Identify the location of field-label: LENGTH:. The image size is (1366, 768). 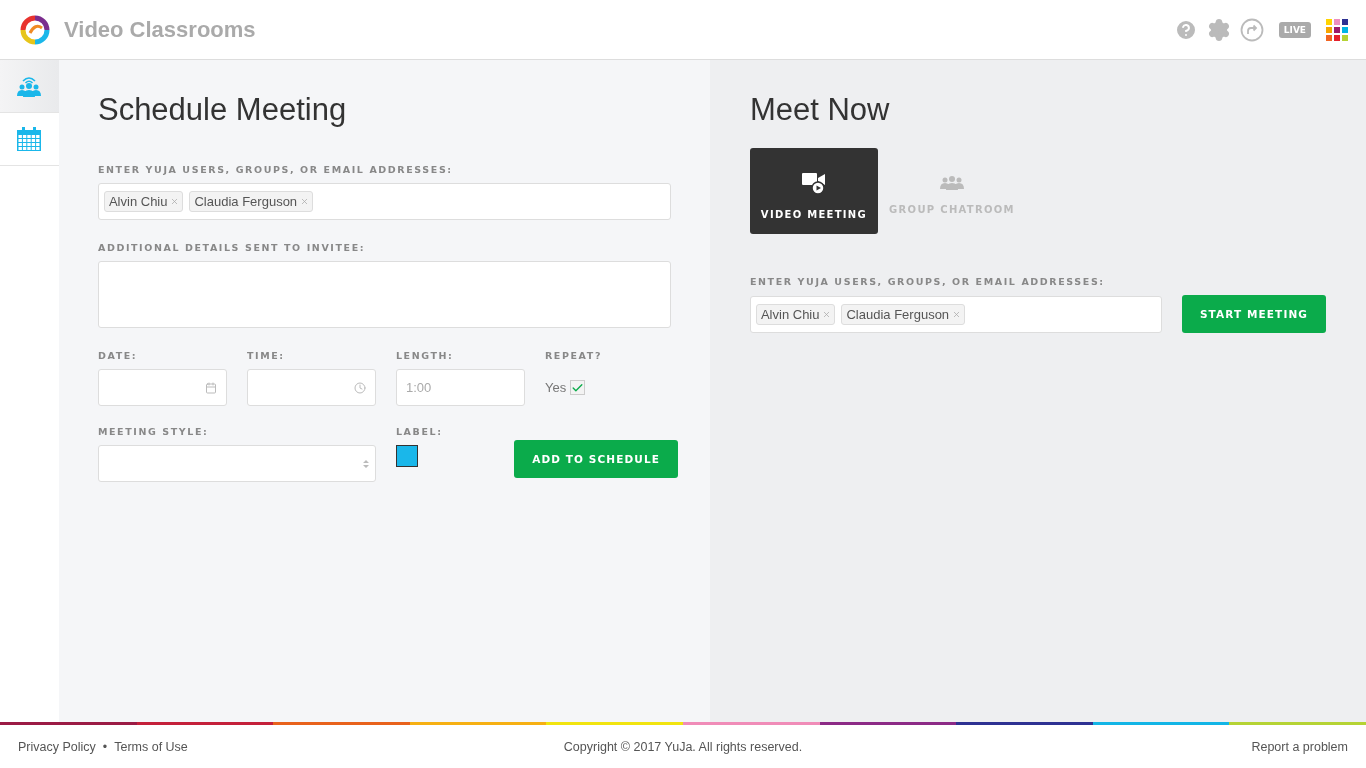
(425, 355).